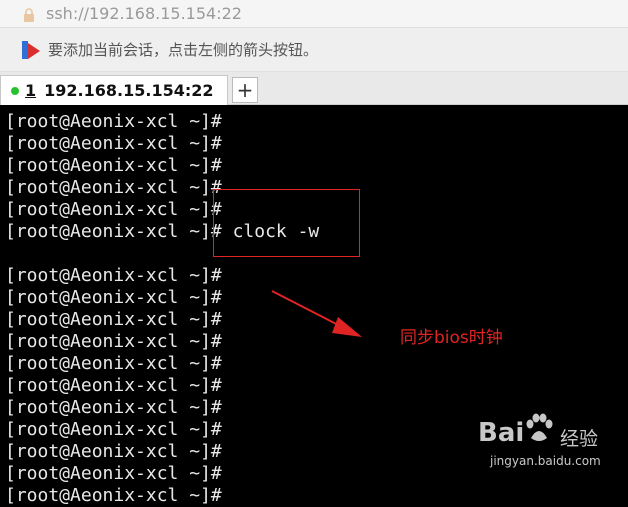 Image resolution: width=628 pixels, height=507 pixels. I want to click on tab-label: 192.168.15.154:22, so click(129, 90).